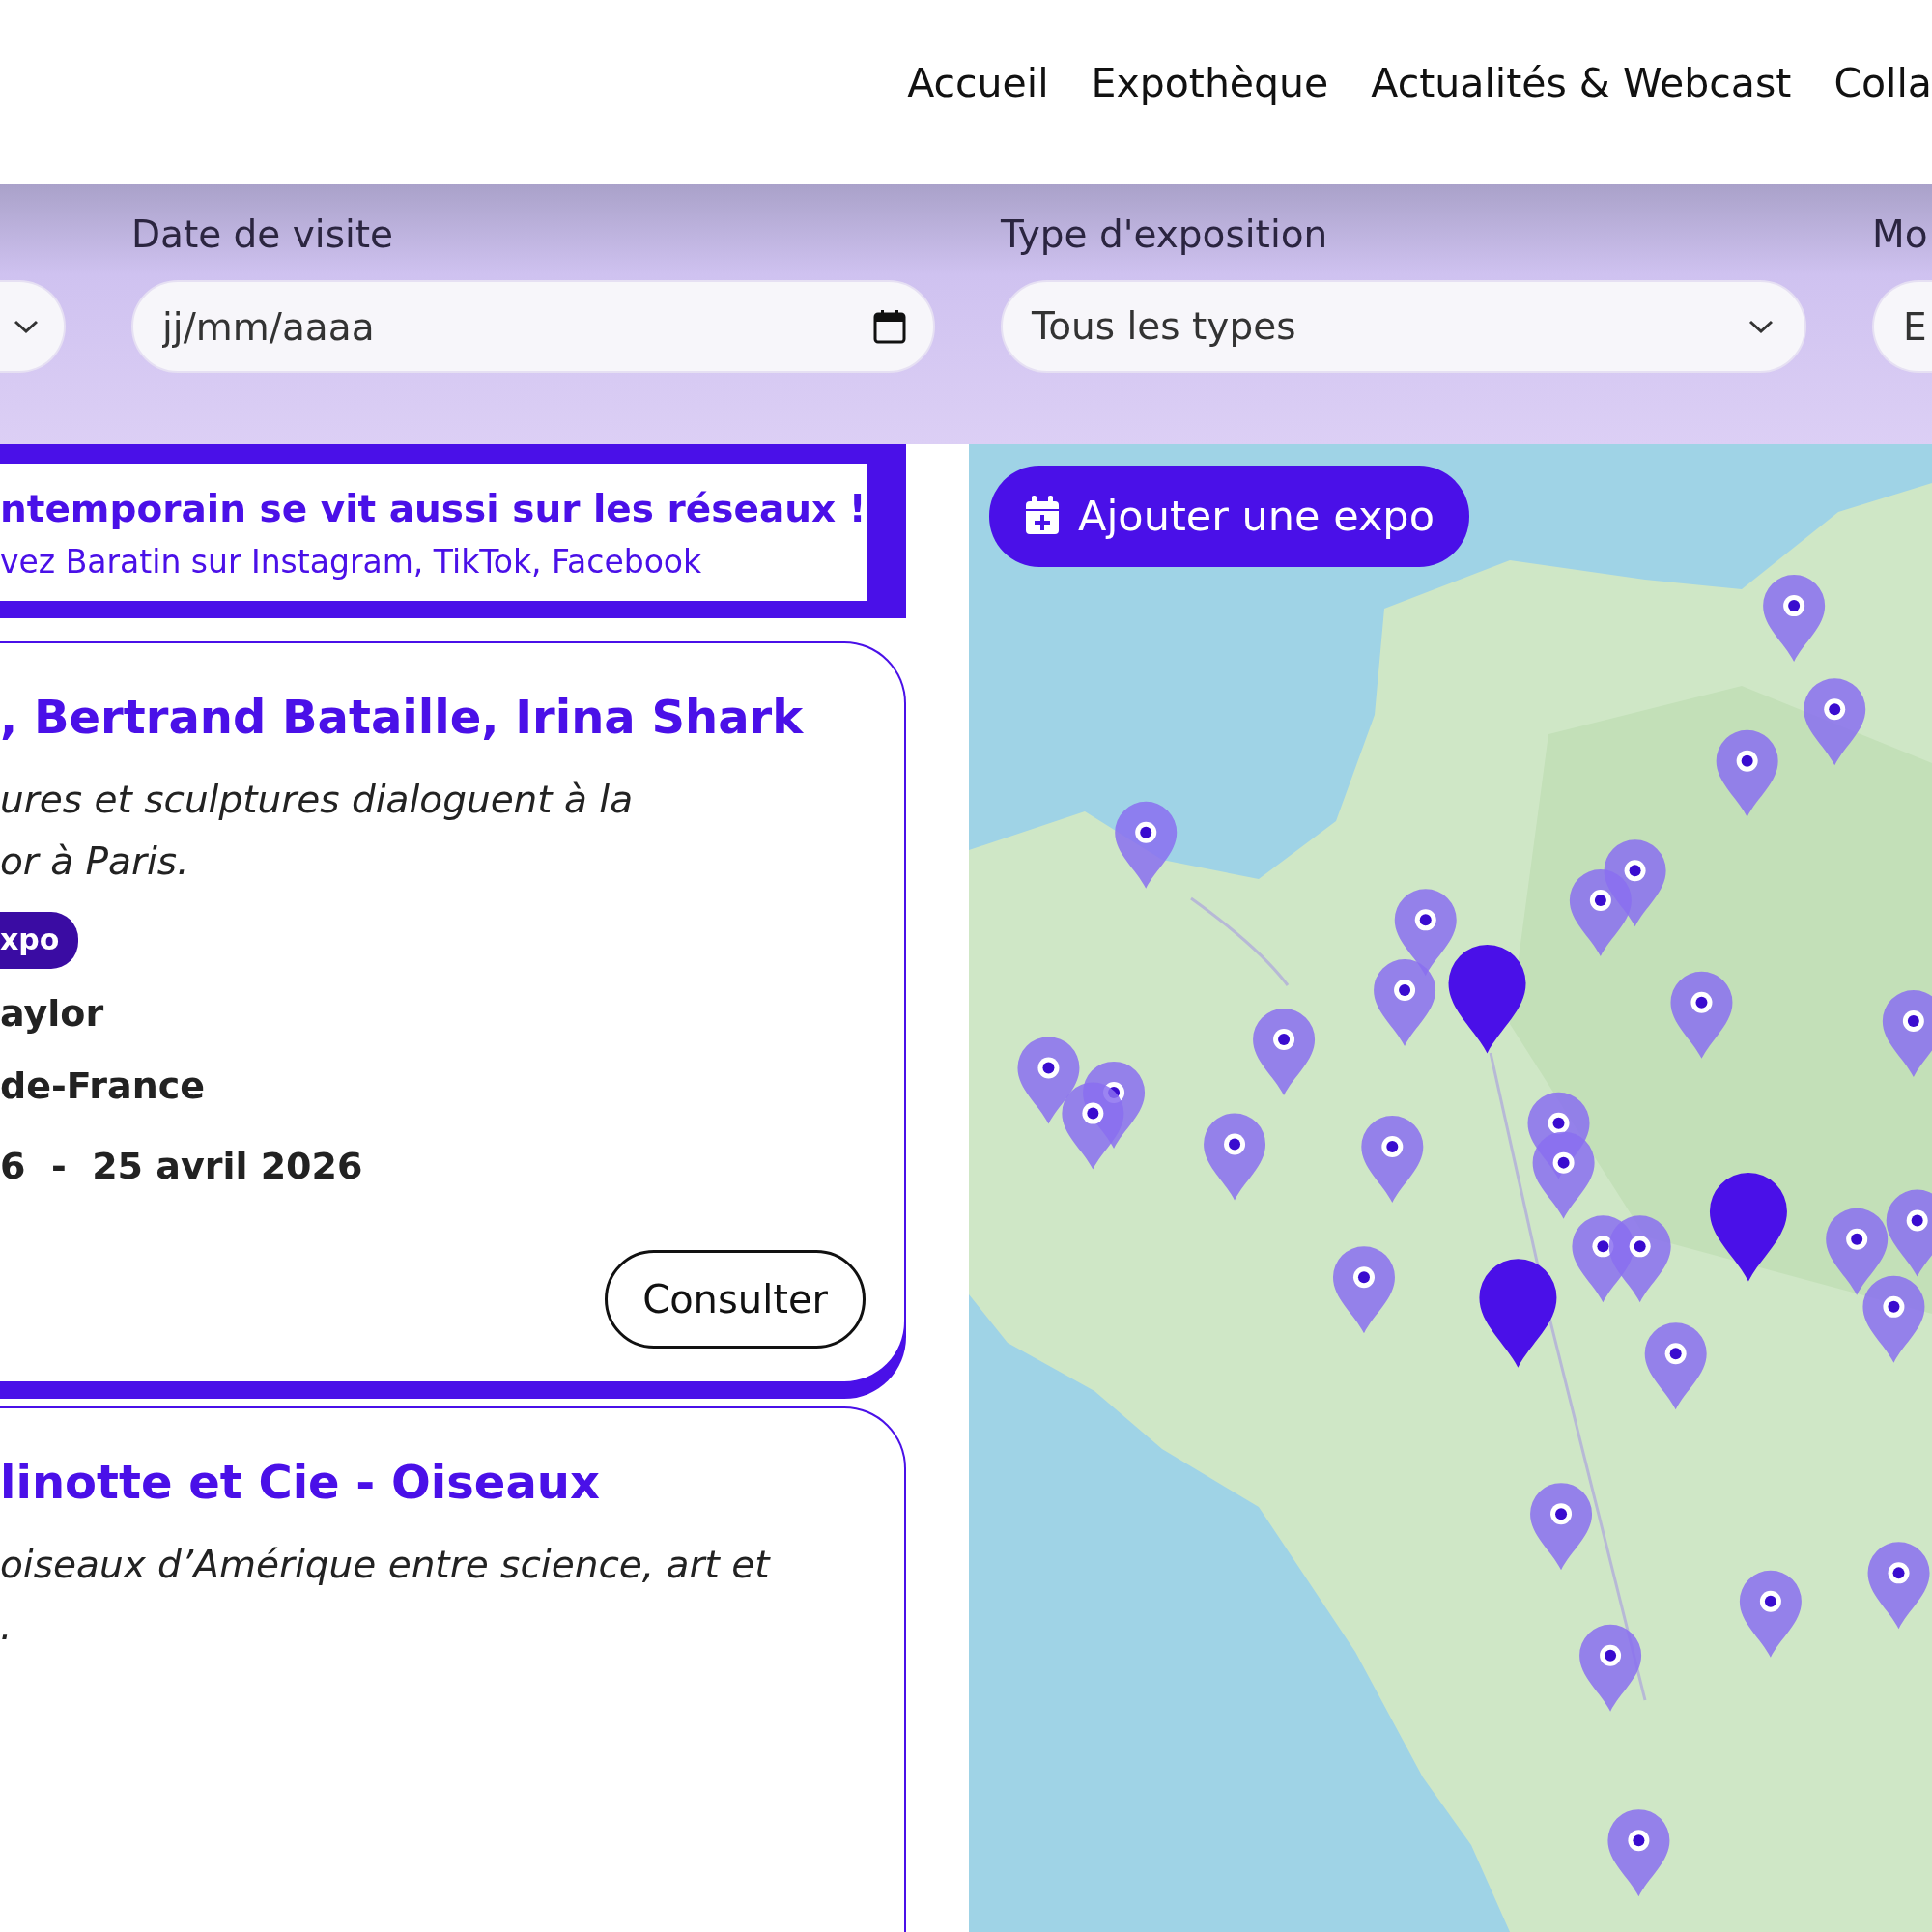 The height and width of the screenshot is (1932, 1932). Describe the element at coordinates (1229, 516) in the screenshot. I see `add-exhibition-button: Ajouter une expo` at that location.